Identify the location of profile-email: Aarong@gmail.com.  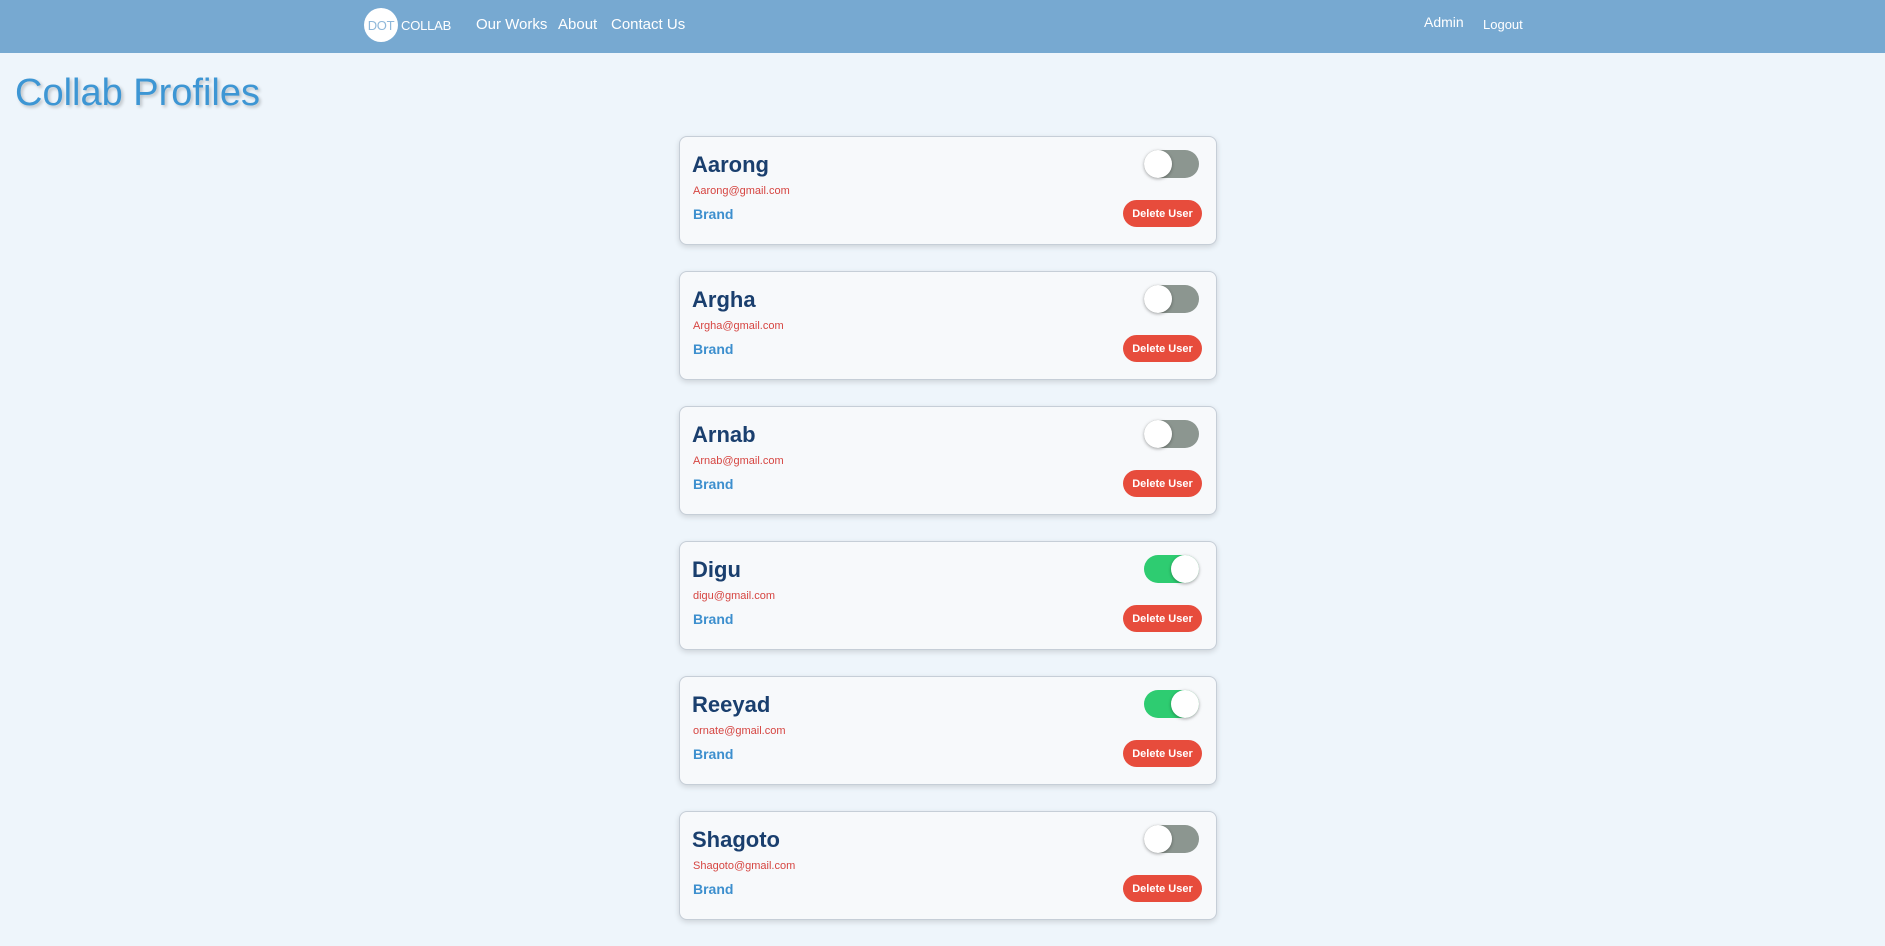
(741, 191).